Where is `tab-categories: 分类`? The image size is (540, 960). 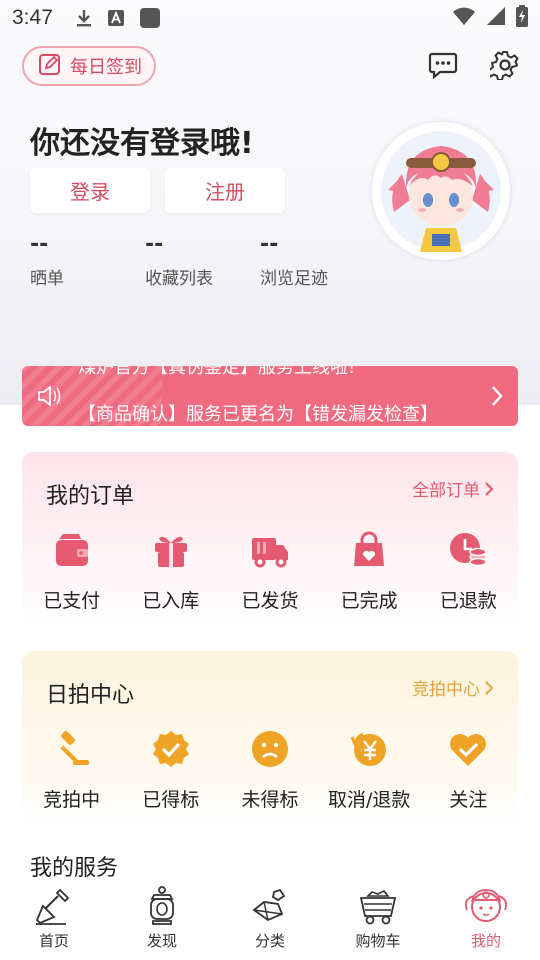 tab-categories: 分类 is located at coordinates (270, 920).